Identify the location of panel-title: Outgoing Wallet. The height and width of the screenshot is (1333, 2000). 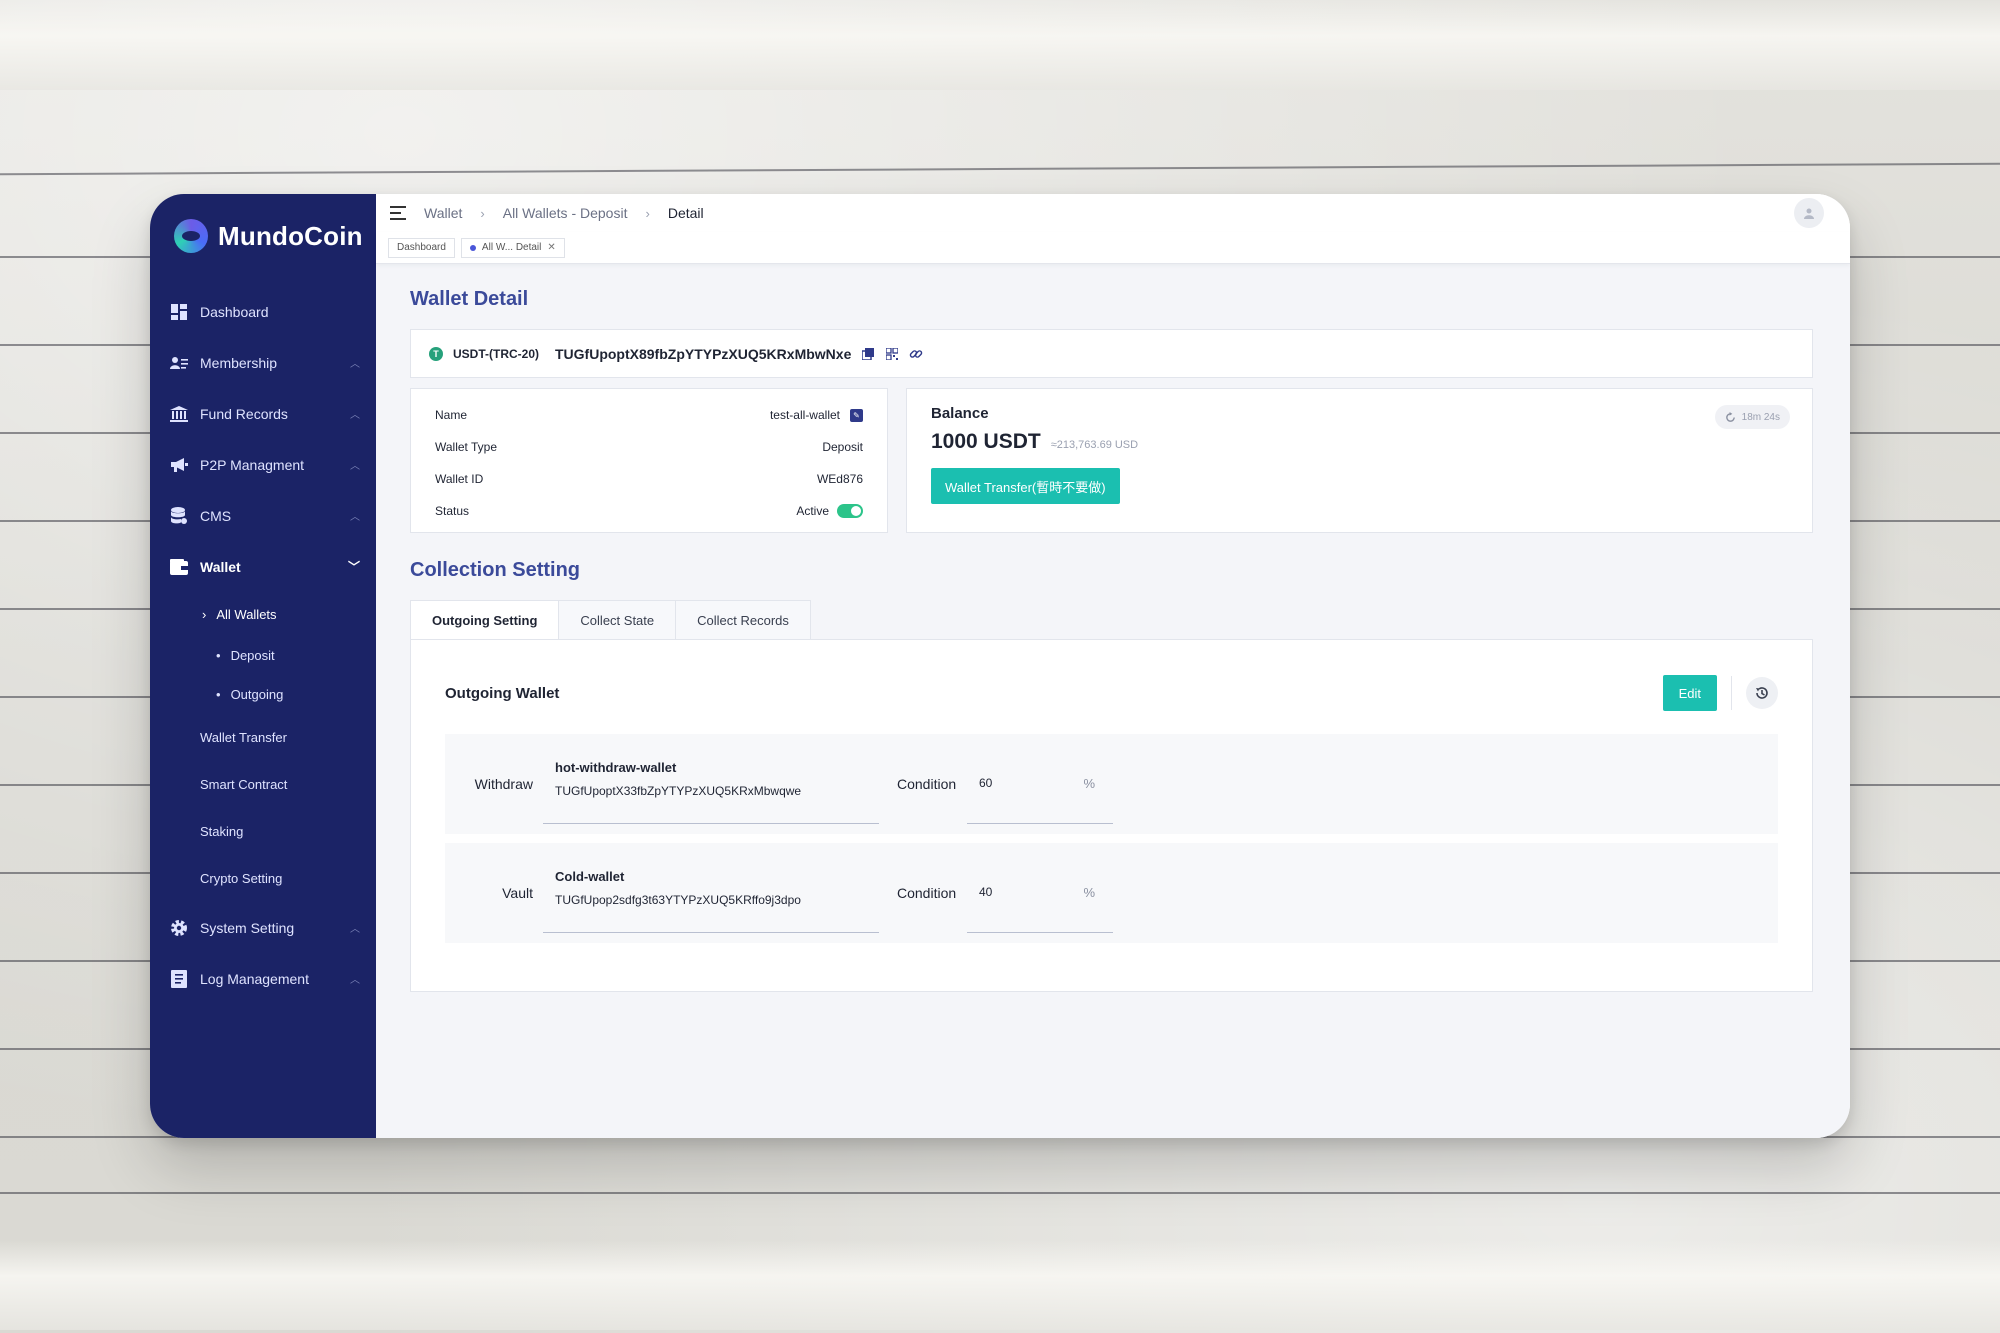
(502, 693).